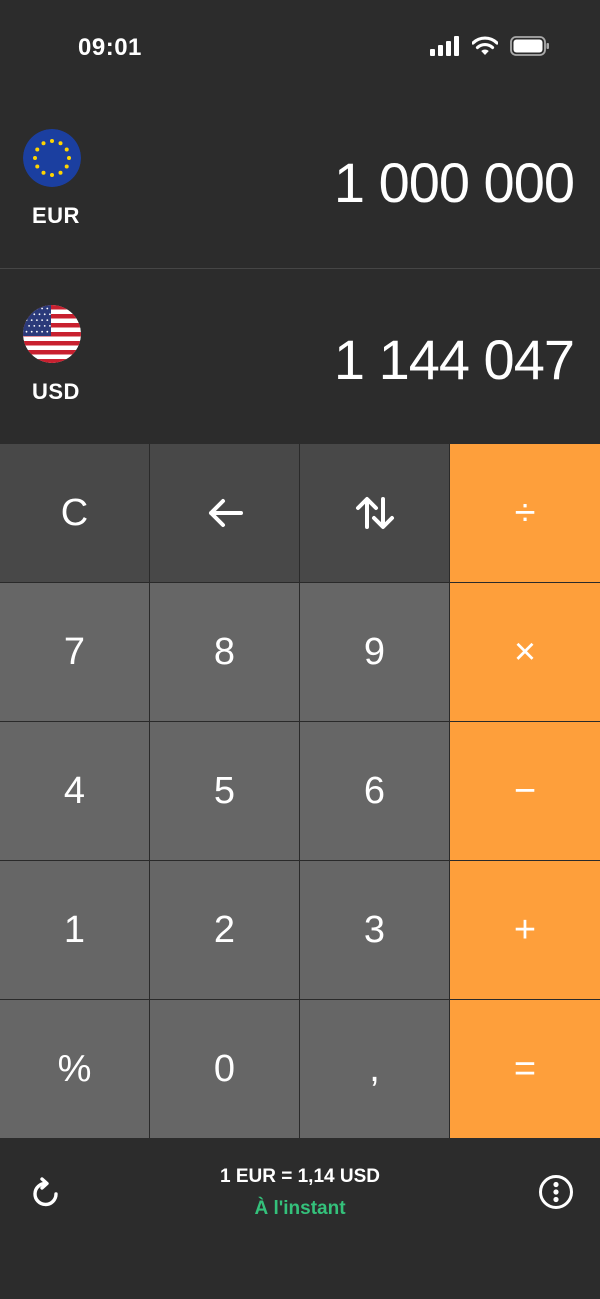  I want to click on multiply-label: ×, so click(525, 651).